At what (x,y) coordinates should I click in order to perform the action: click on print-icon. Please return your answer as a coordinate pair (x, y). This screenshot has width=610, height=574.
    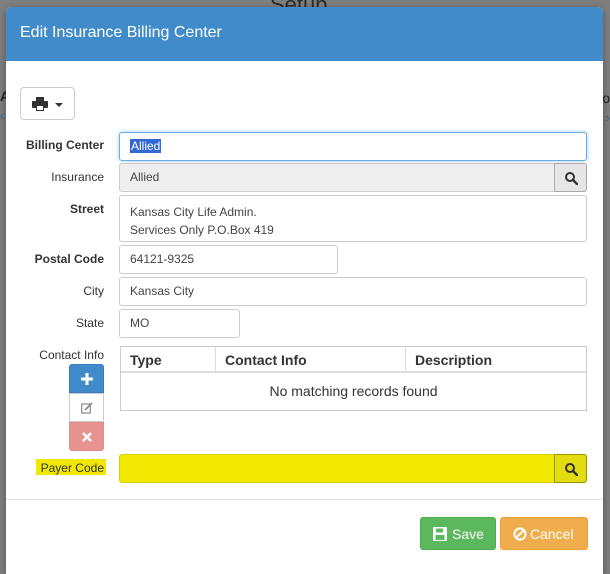
    Looking at the image, I should click on (40, 104).